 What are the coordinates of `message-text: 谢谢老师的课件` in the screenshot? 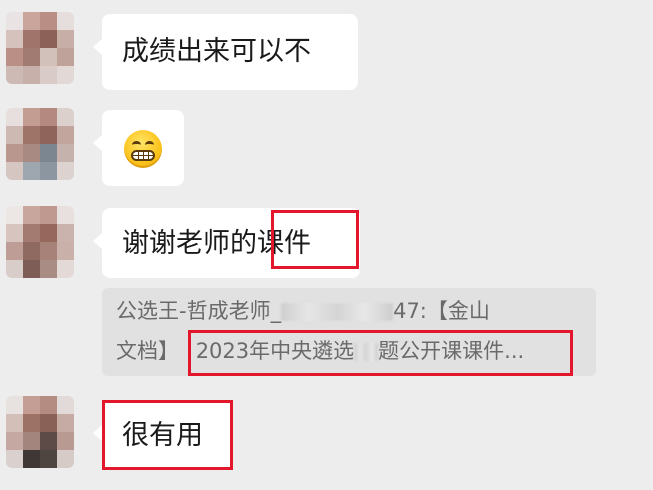 It's located at (216, 244).